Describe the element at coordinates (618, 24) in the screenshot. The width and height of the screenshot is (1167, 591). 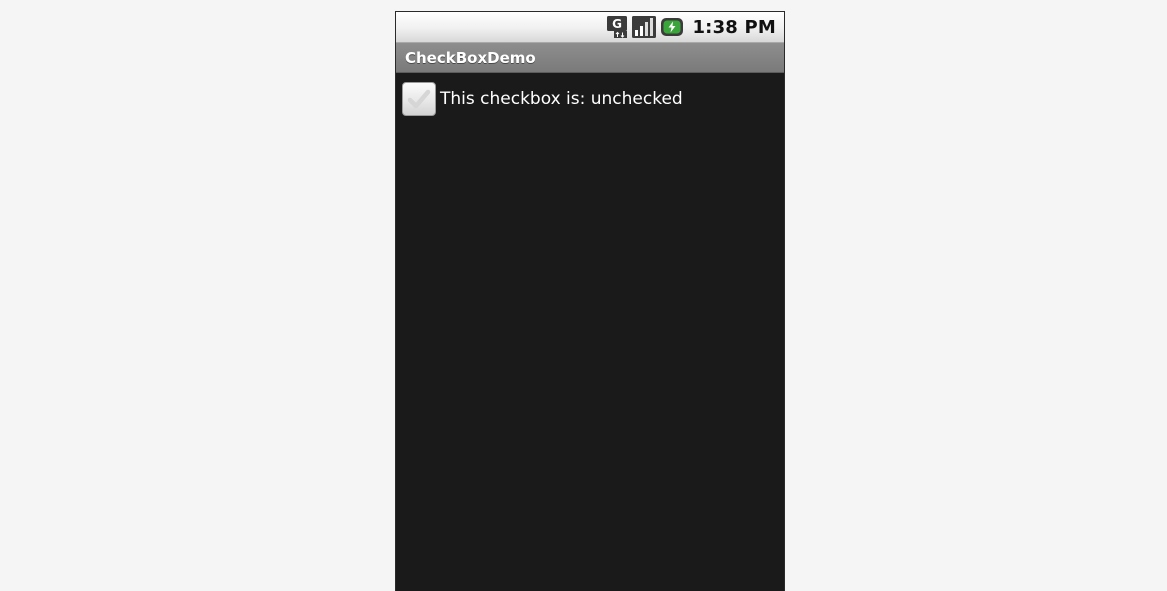
I see `svg-text: G` at that location.